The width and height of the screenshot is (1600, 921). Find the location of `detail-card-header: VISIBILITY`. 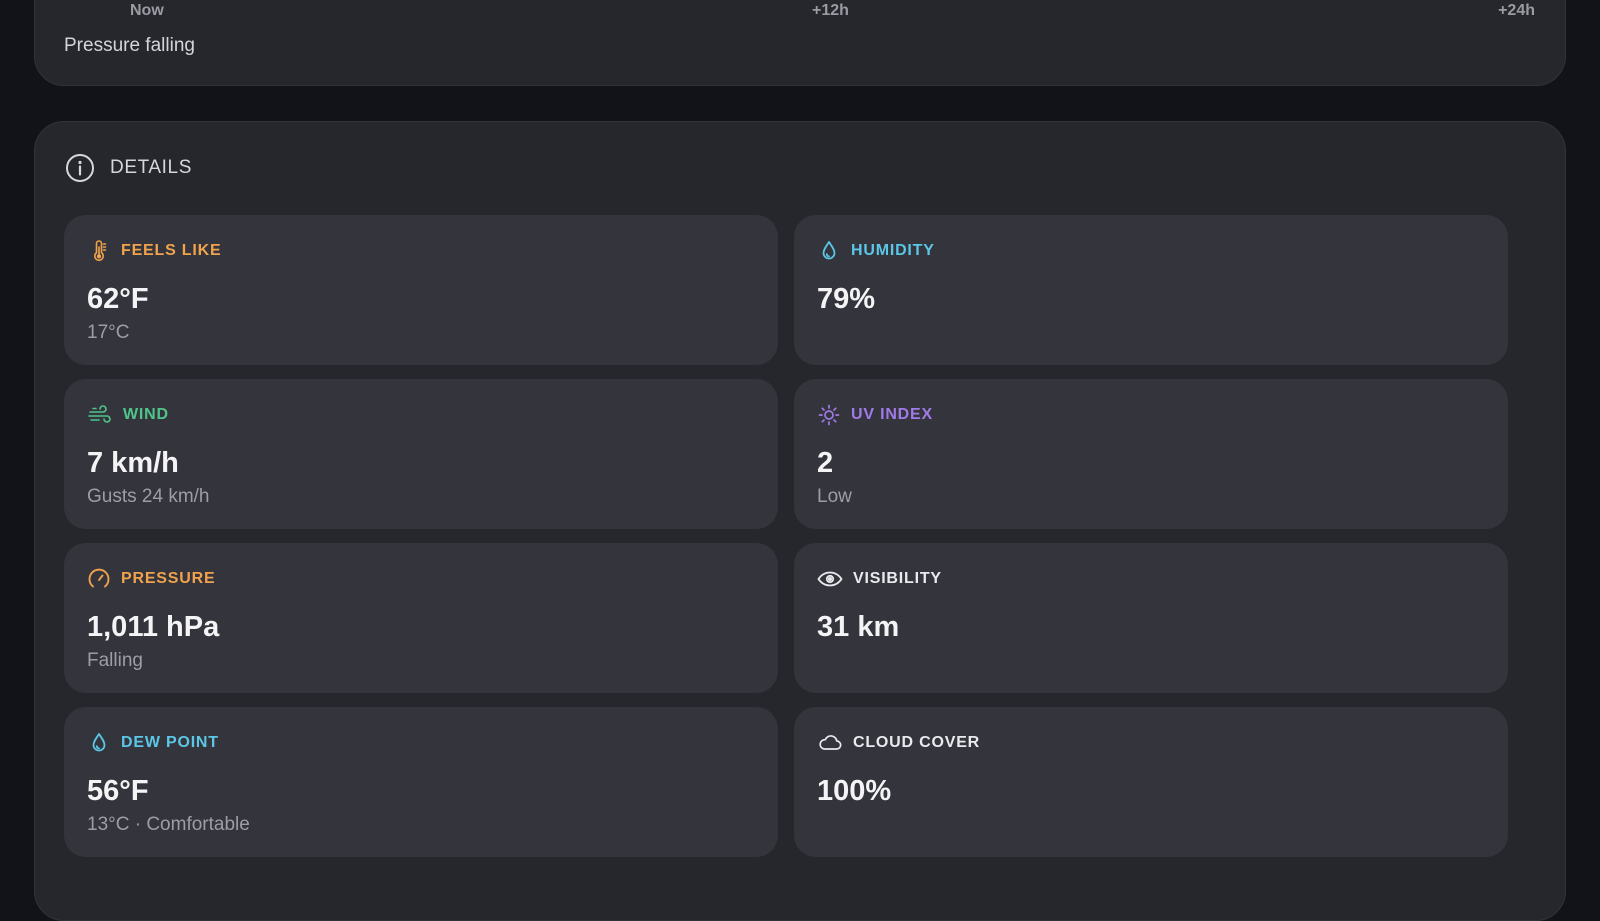

detail-card-header: VISIBILITY is located at coordinates (1150, 579).